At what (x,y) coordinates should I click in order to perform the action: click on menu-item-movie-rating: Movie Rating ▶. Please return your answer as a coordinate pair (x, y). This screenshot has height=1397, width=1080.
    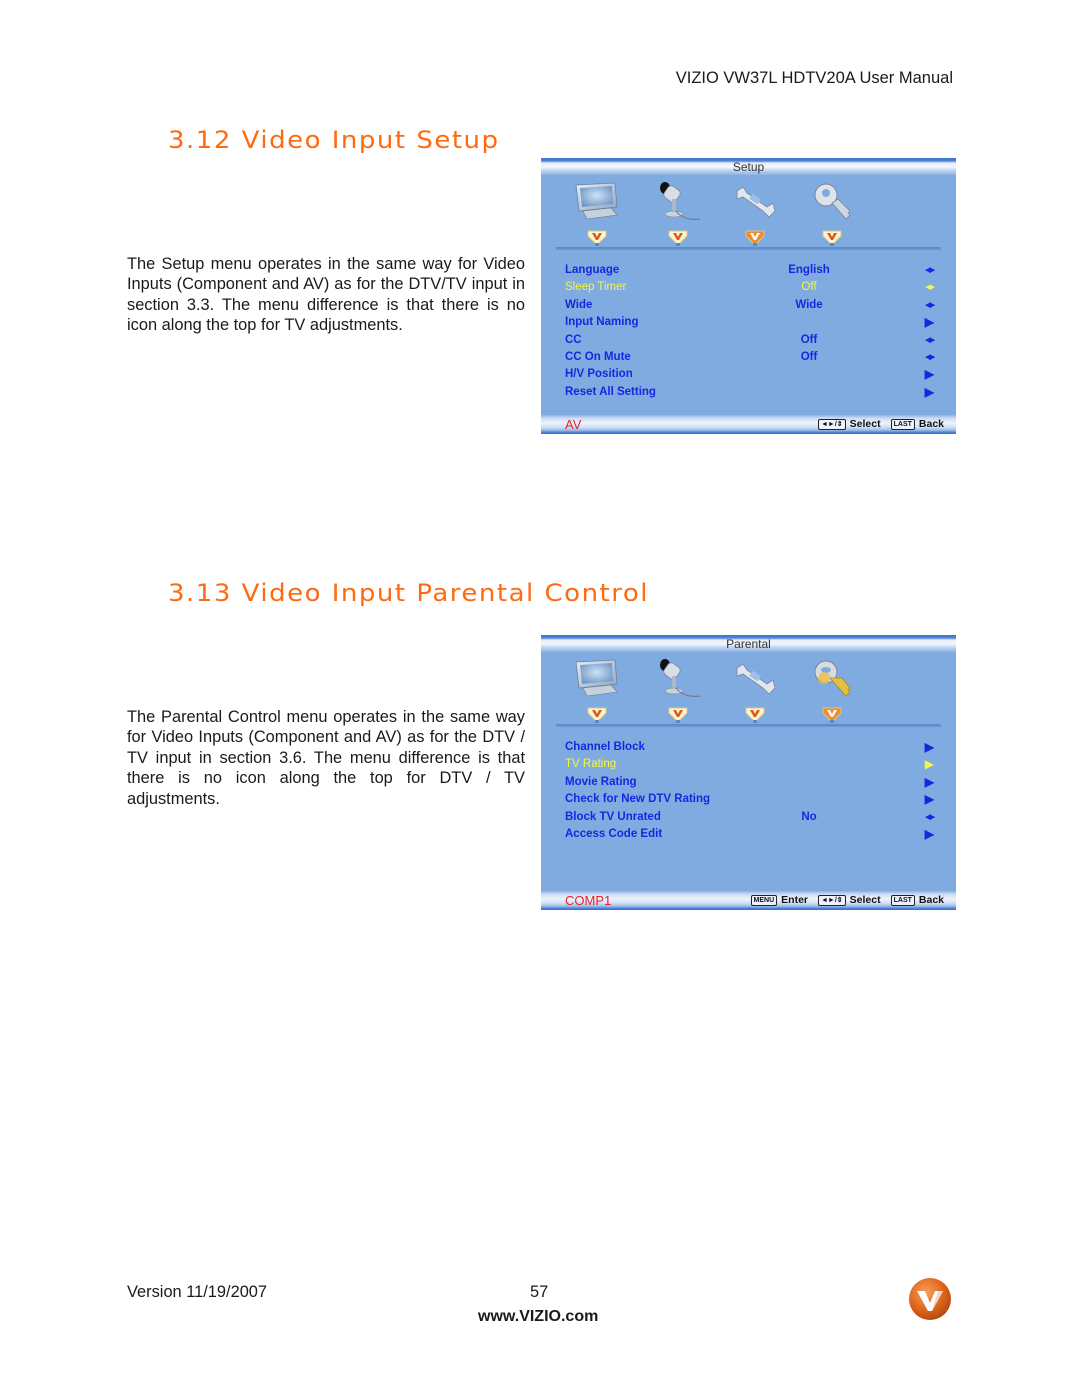
    Looking at the image, I should click on (748, 782).